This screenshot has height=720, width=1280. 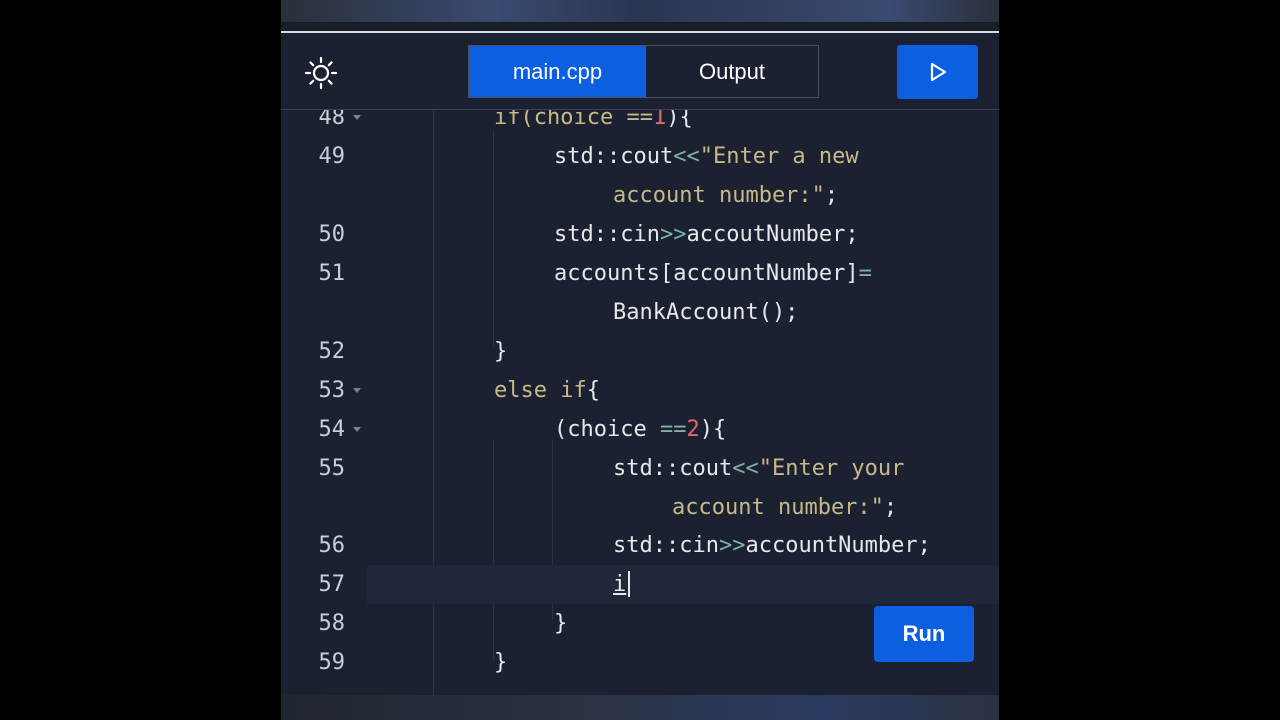 What do you see at coordinates (640, 26) in the screenshot?
I see `header-gap` at bounding box center [640, 26].